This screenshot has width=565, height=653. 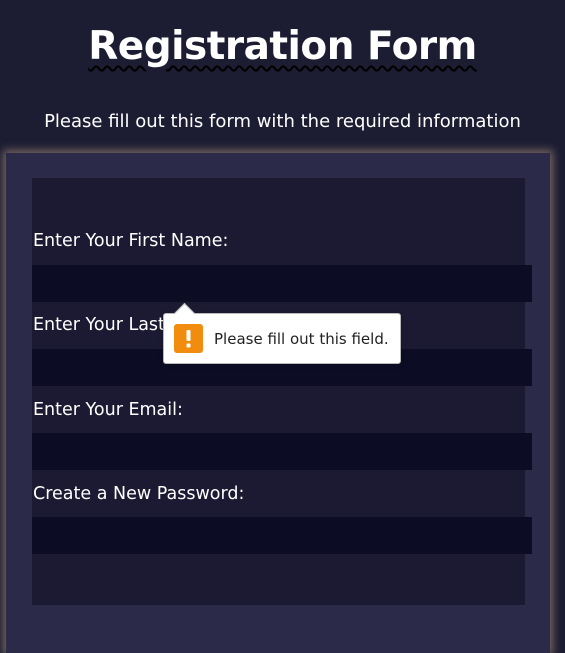 What do you see at coordinates (282, 535) in the screenshot?
I see `password-input` at bounding box center [282, 535].